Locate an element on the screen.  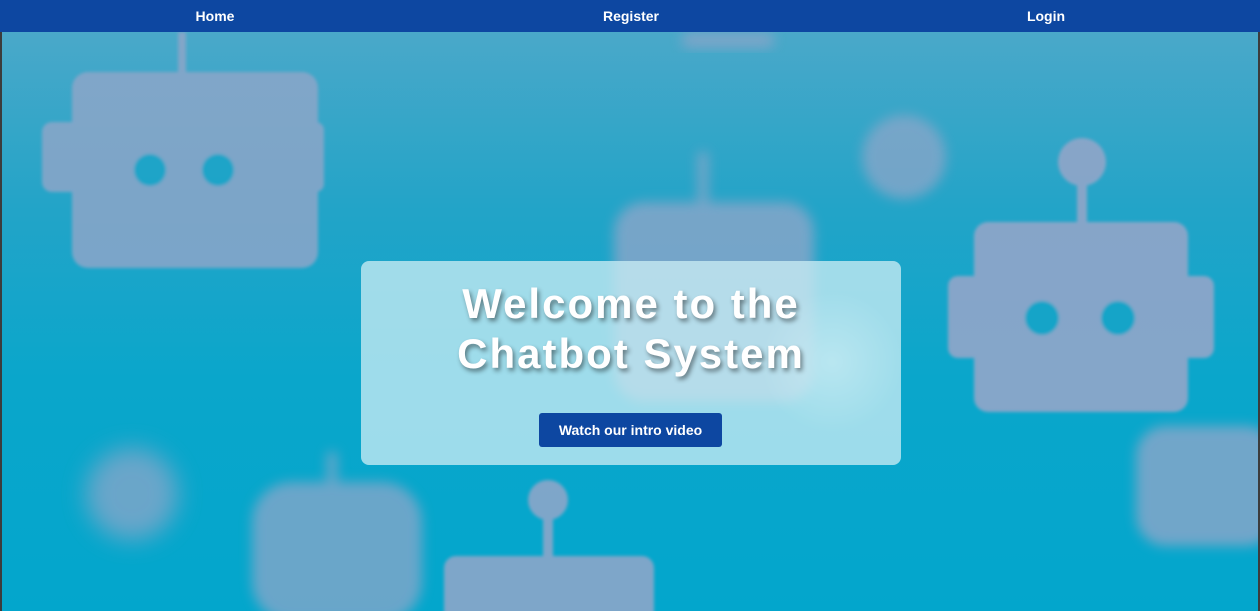
title-line-1: Welcome to the is located at coordinates (631, 303).